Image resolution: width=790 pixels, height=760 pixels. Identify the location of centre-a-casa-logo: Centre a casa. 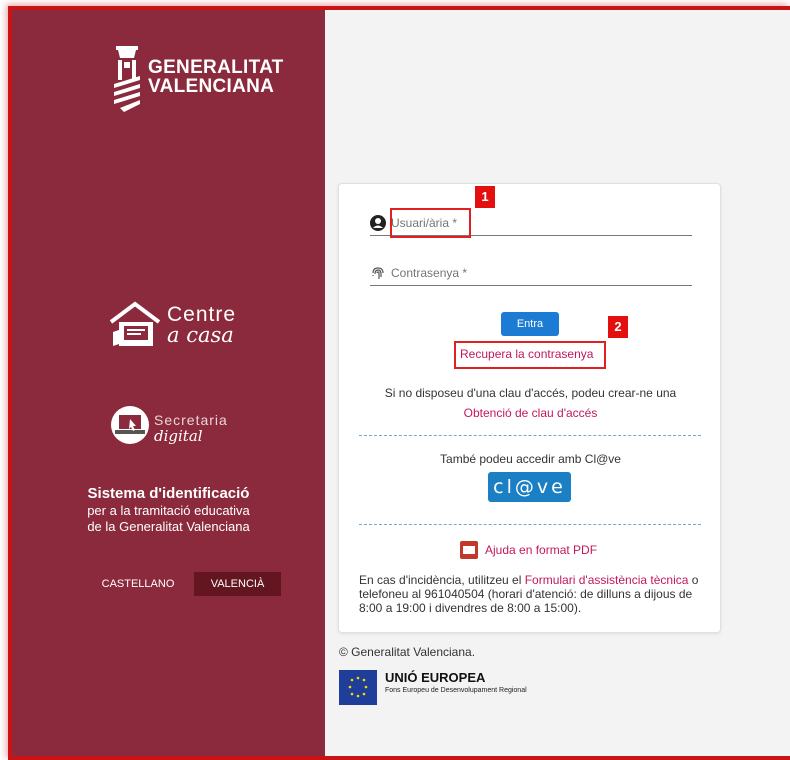
(182, 330).